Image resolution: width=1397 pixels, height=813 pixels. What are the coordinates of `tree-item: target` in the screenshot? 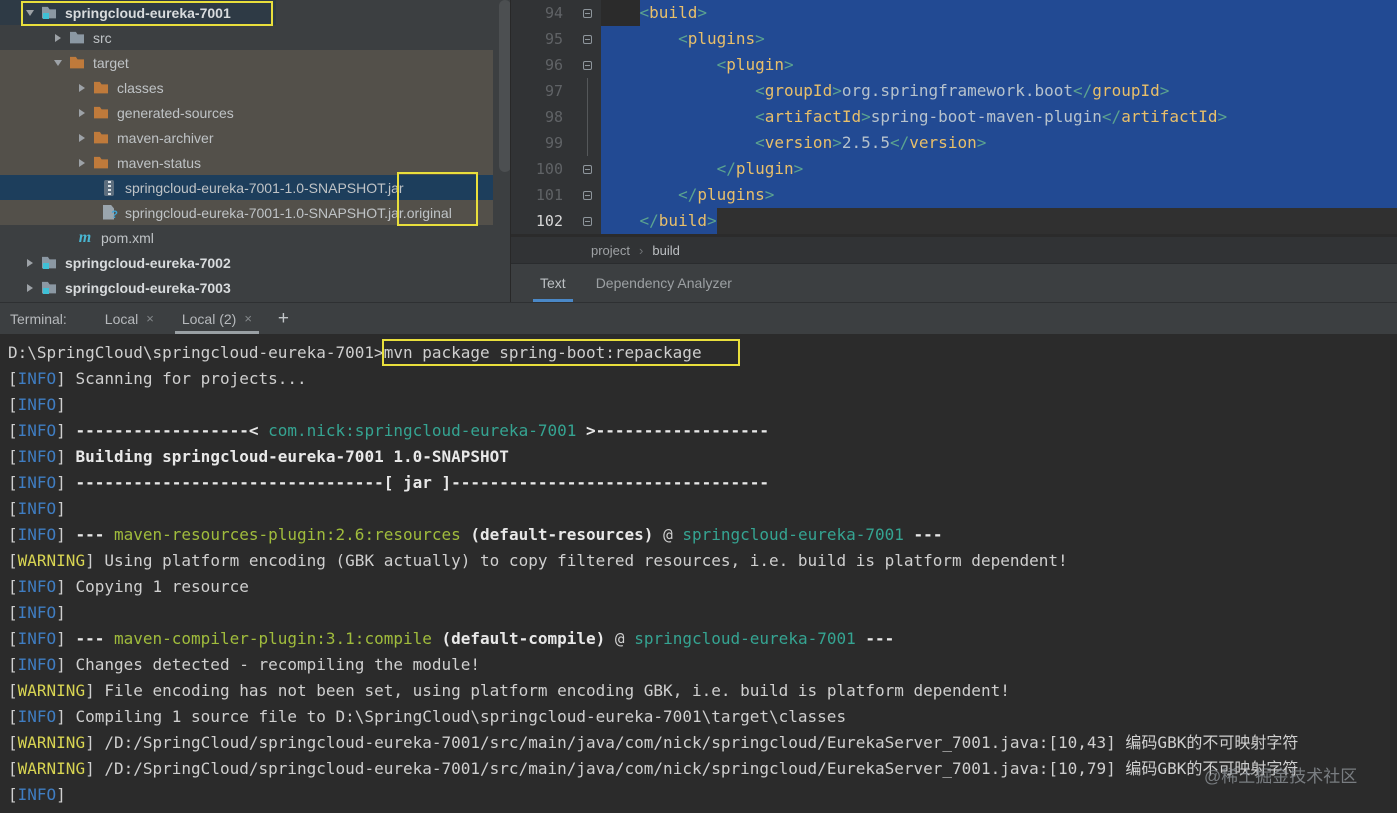 It's located at (255, 62).